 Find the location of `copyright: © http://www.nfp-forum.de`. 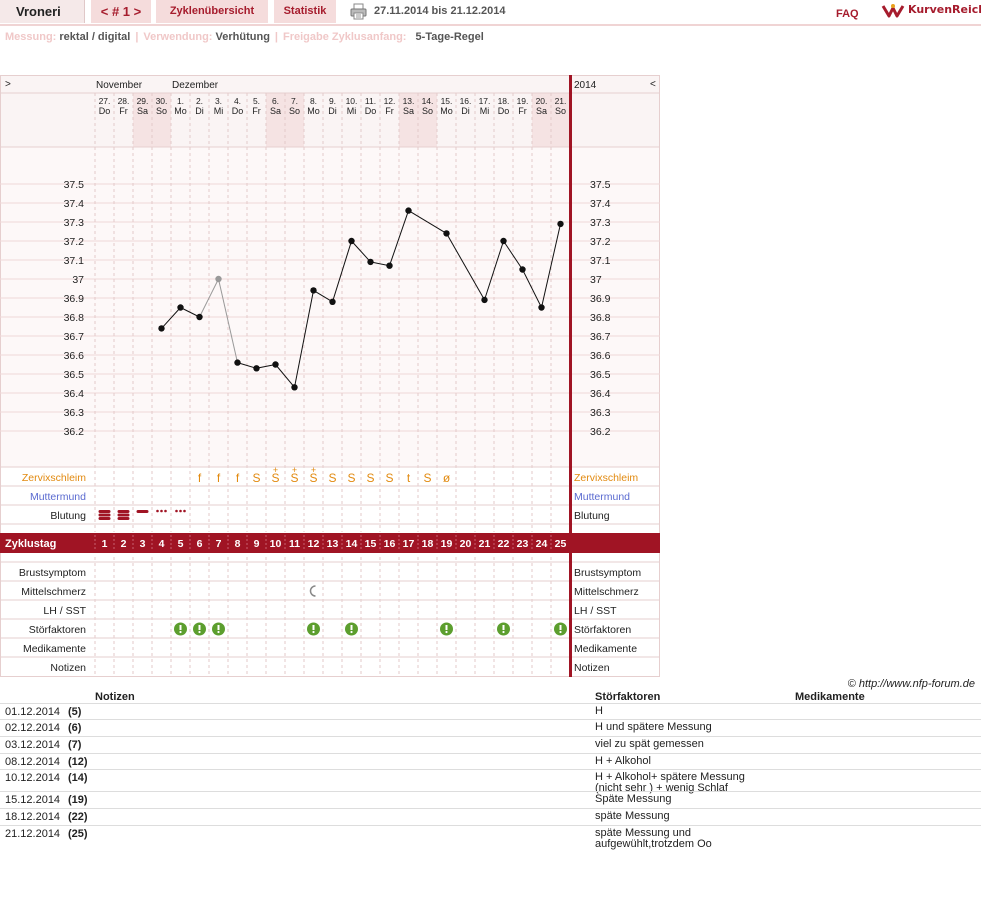

copyright: © http://www.nfp-forum.de is located at coordinates (911, 684).